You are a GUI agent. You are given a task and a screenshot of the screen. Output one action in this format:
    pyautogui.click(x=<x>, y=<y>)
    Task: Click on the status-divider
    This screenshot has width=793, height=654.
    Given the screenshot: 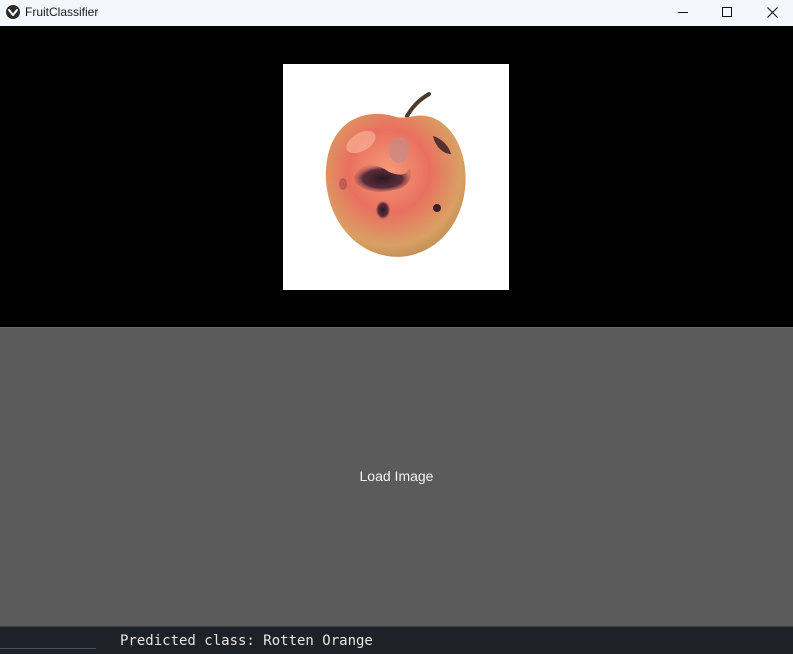 What is the action you would take?
    pyautogui.click(x=48, y=648)
    